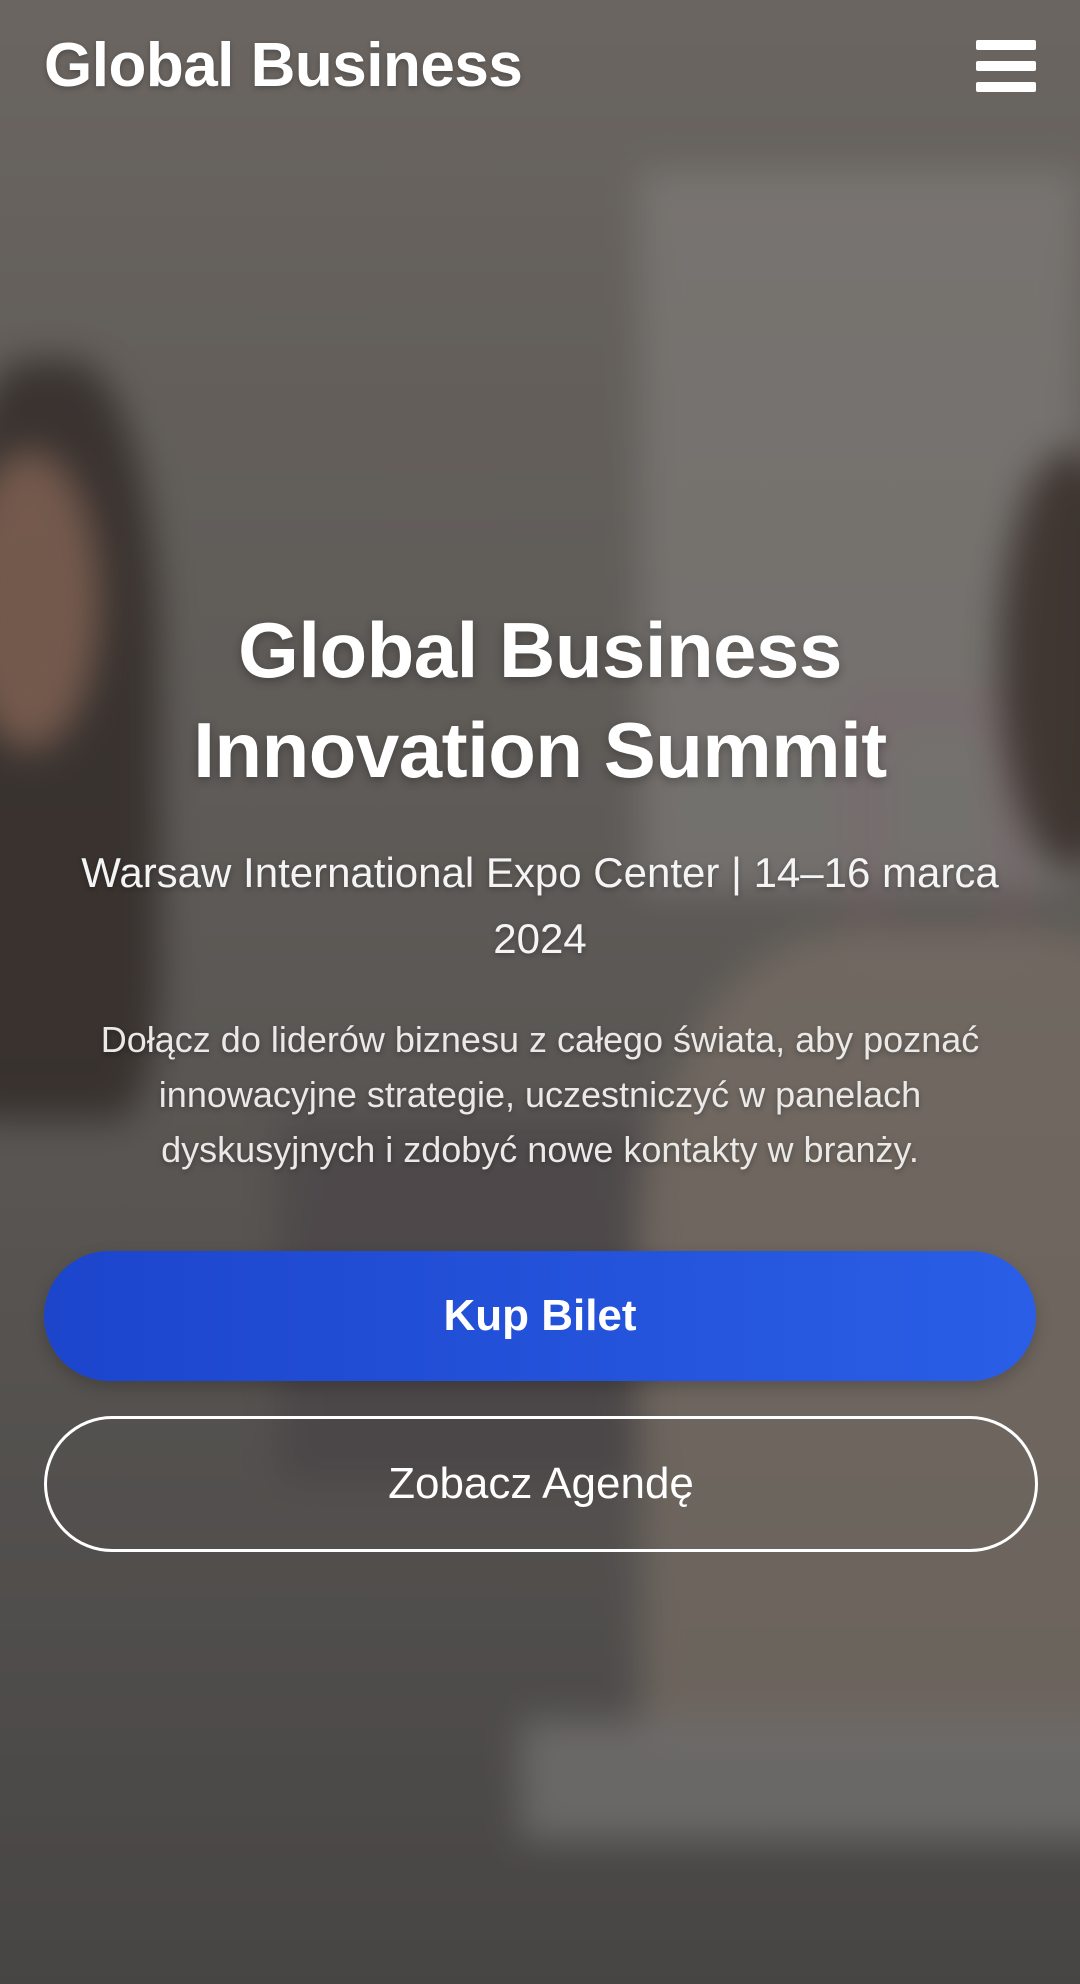  What do you see at coordinates (541, 1484) in the screenshot?
I see `view-agenda-button: Zobacz Agendę` at bounding box center [541, 1484].